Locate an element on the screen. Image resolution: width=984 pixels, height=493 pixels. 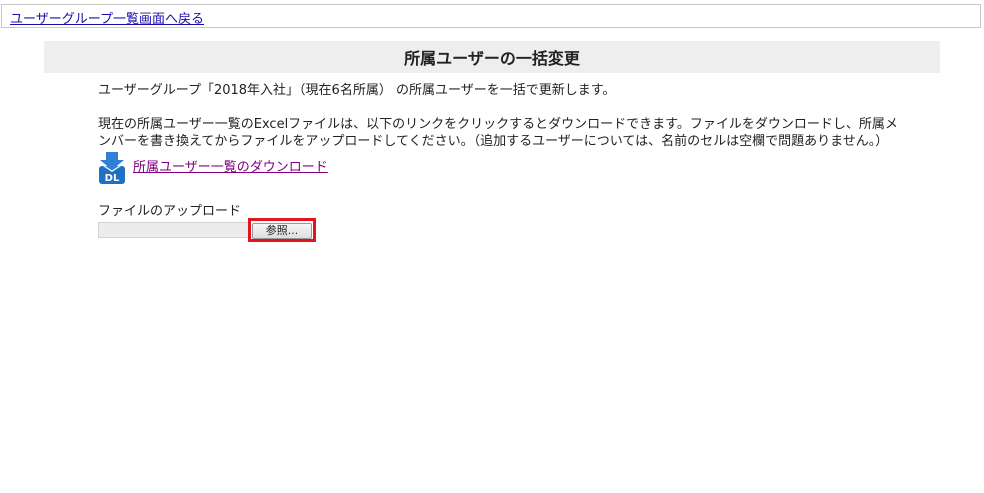
back-to-user-group-list-link: ユーザーグループ一覧画面へ戻る is located at coordinates (107, 17).